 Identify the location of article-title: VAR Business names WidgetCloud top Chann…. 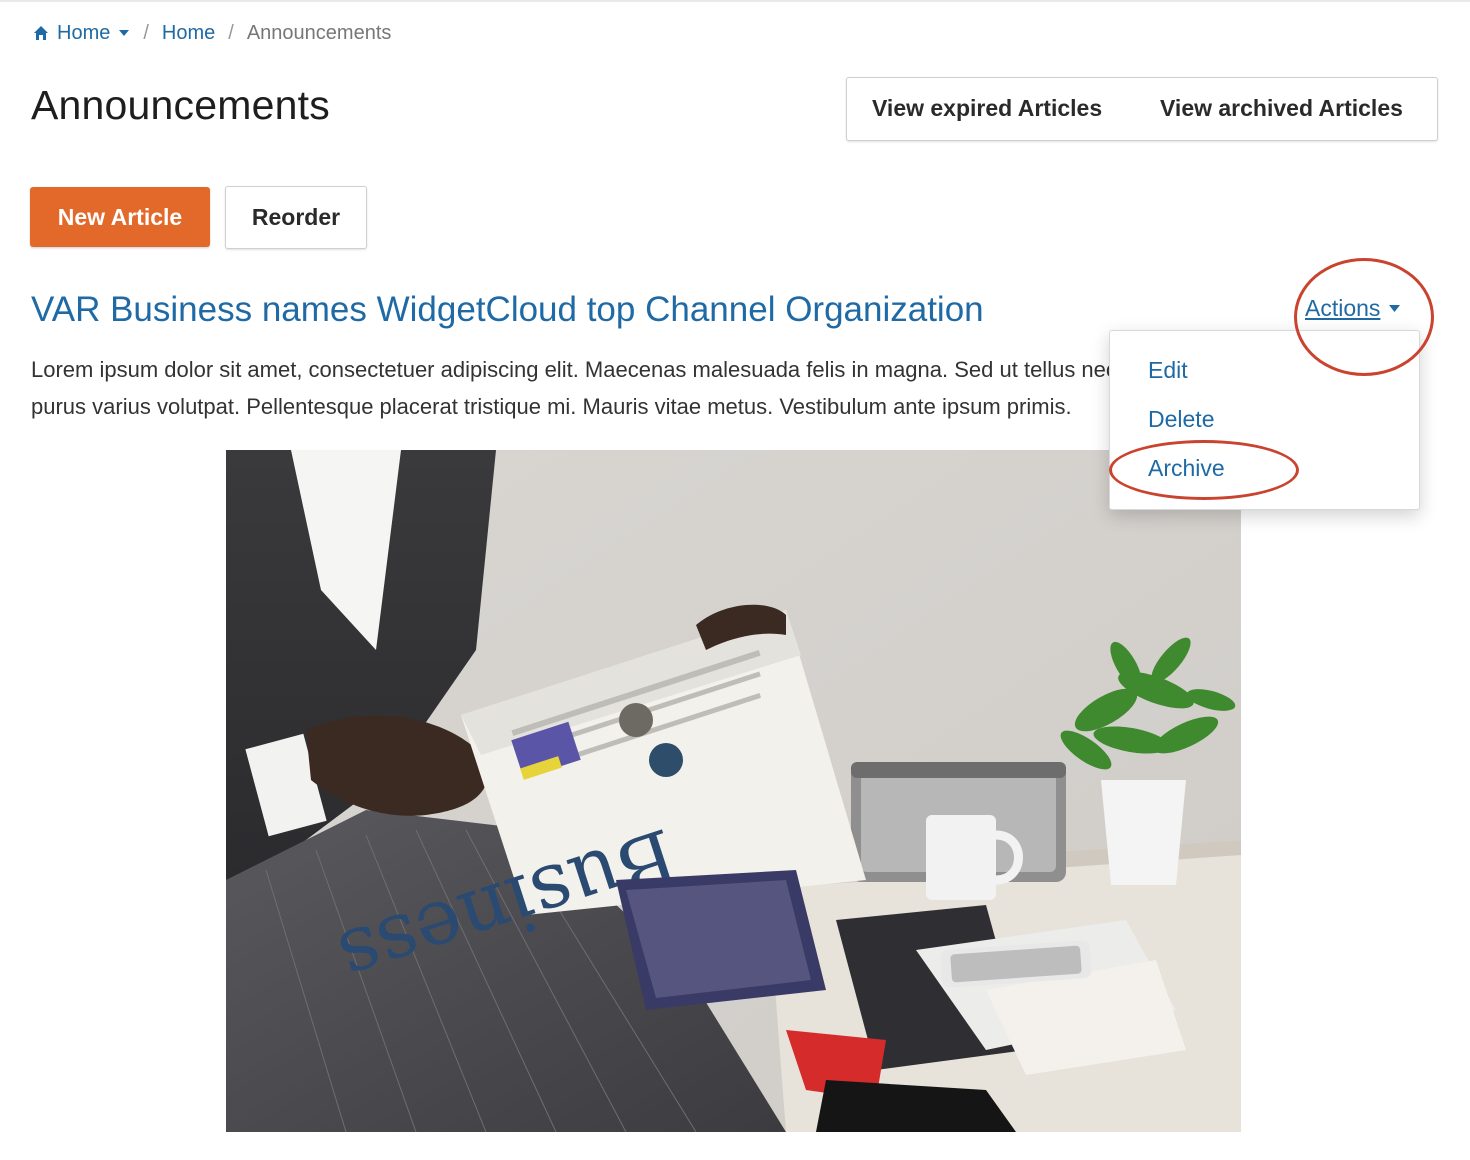
(507, 310).